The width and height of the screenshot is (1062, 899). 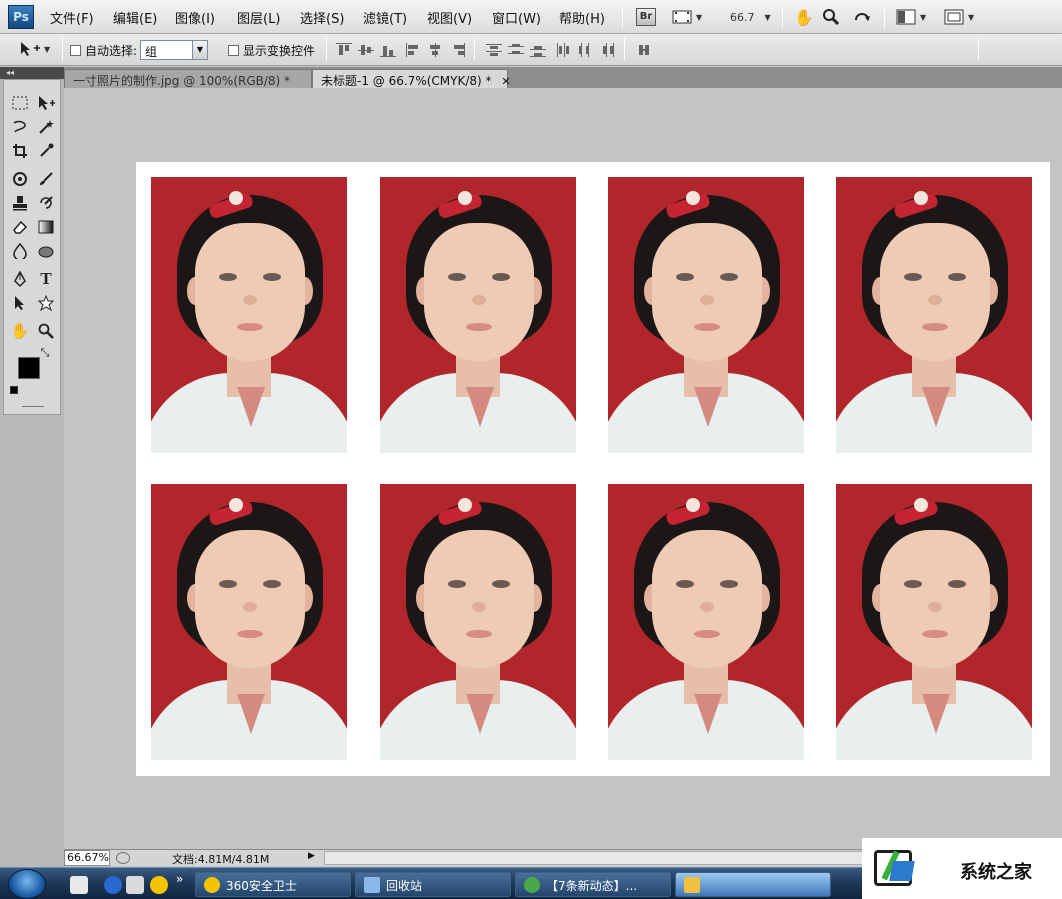 I want to click on screen-mode-button: ▼, so click(x=959, y=17).